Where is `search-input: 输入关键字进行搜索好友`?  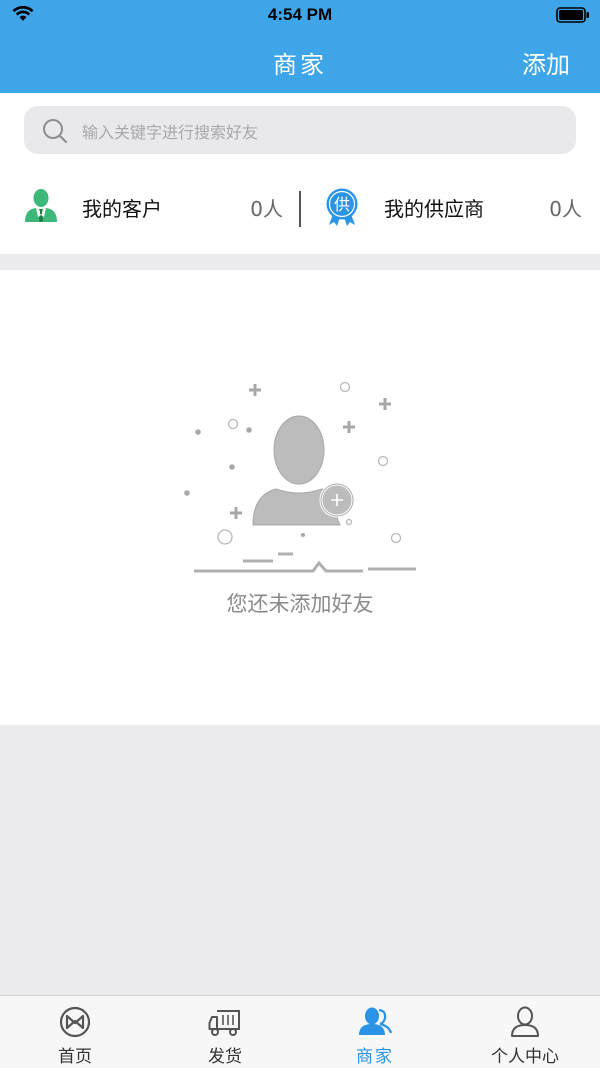 search-input: 输入关键字进行搜索好友 is located at coordinates (300, 130).